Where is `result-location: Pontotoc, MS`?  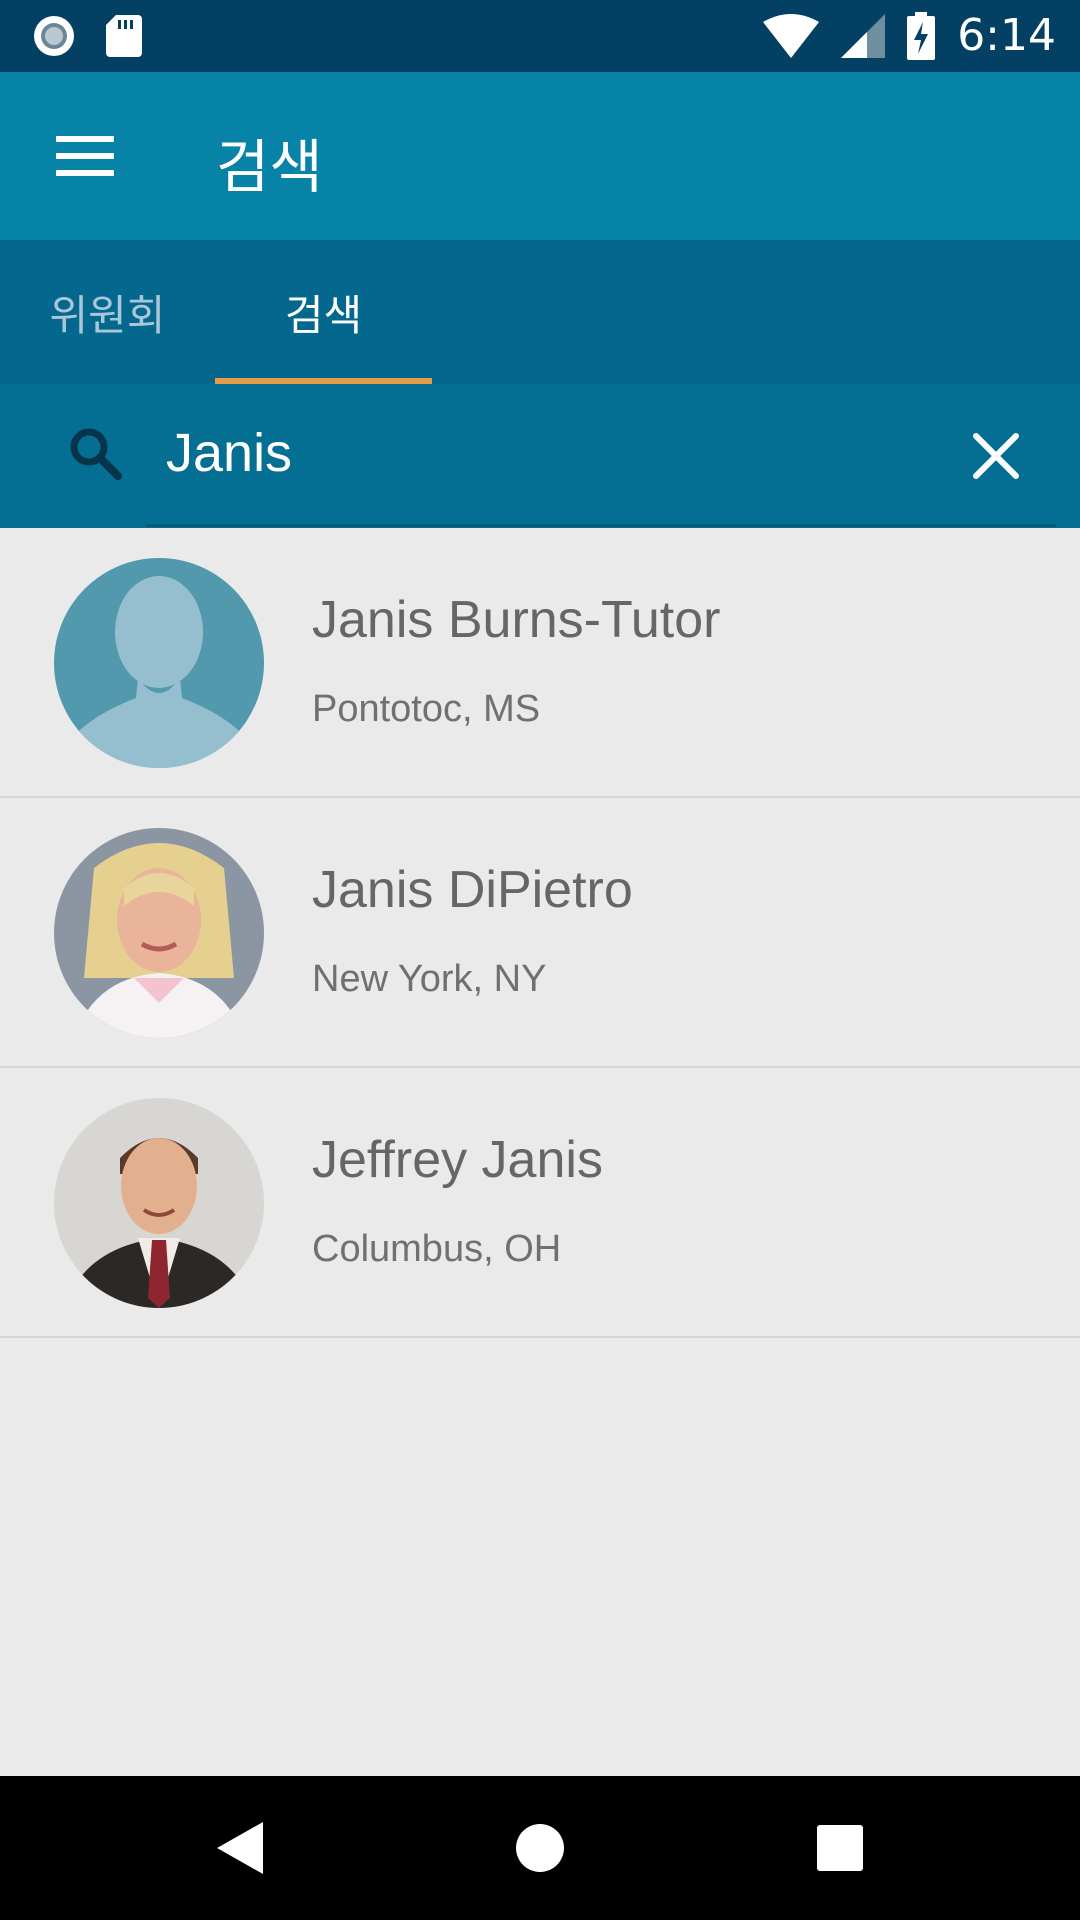
result-location: Pontotoc, MS is located at coordinates (426, 709).